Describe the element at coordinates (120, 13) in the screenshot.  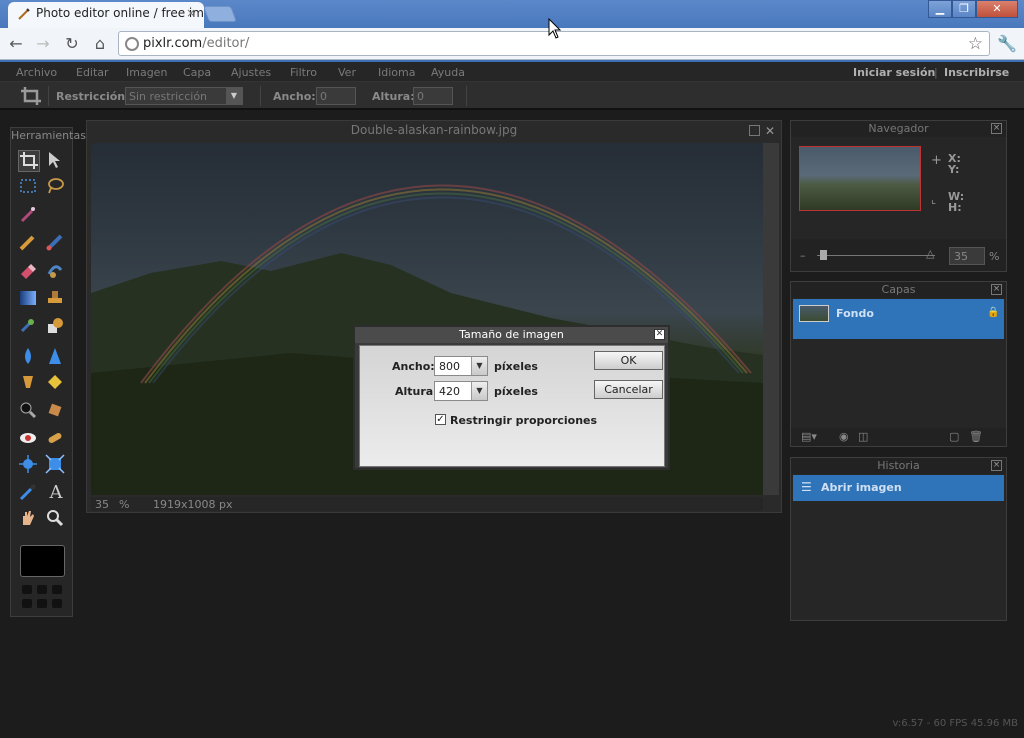
I see `tab-title: Photo editor online / free imag` at that location.